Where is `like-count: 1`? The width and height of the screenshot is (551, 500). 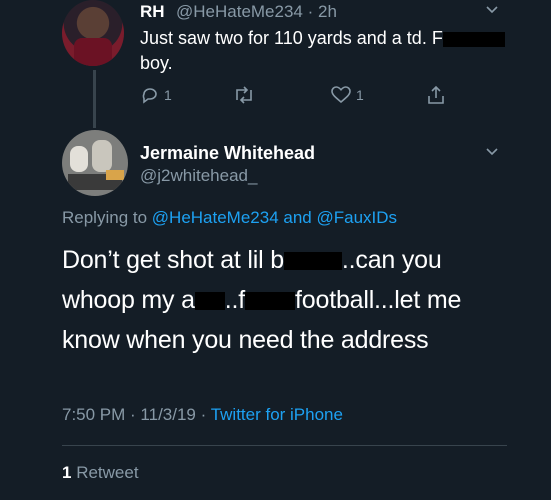 like-count: 1 is located at coordinates (360, 95).